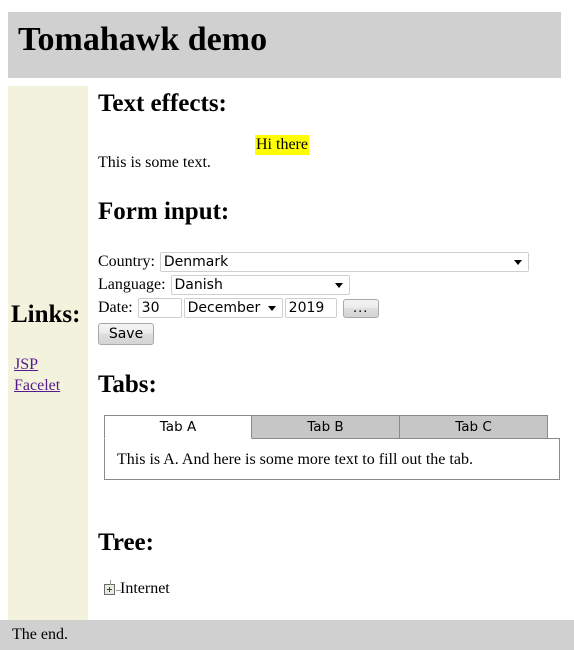  Describe the element at coordinates (48, 353) in the screenshot. I see `sidebar: Links: JSP Facelet` at that location.